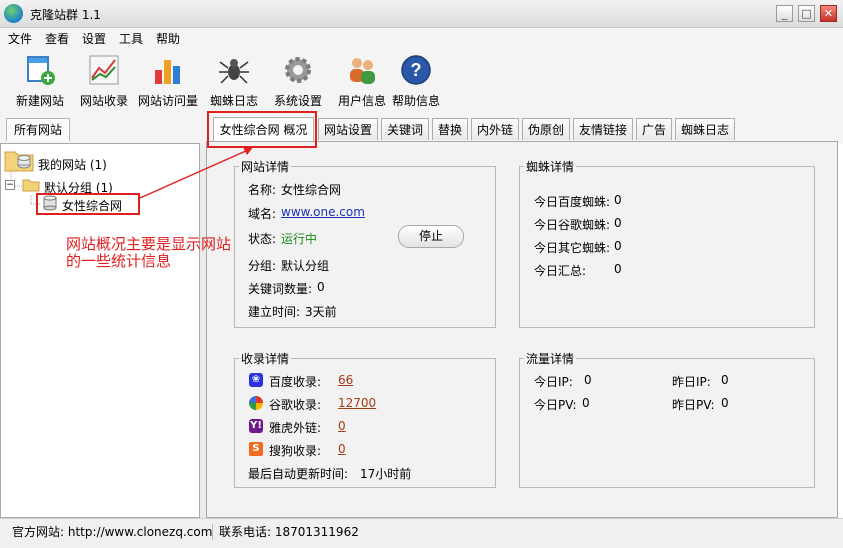 The height and width of the screenshot is (548, 843). What do you see at coordinates (560, 271) in the screenshot?
I see `spider-total-label: 今日汇总:` at bounding box center [560, 271].